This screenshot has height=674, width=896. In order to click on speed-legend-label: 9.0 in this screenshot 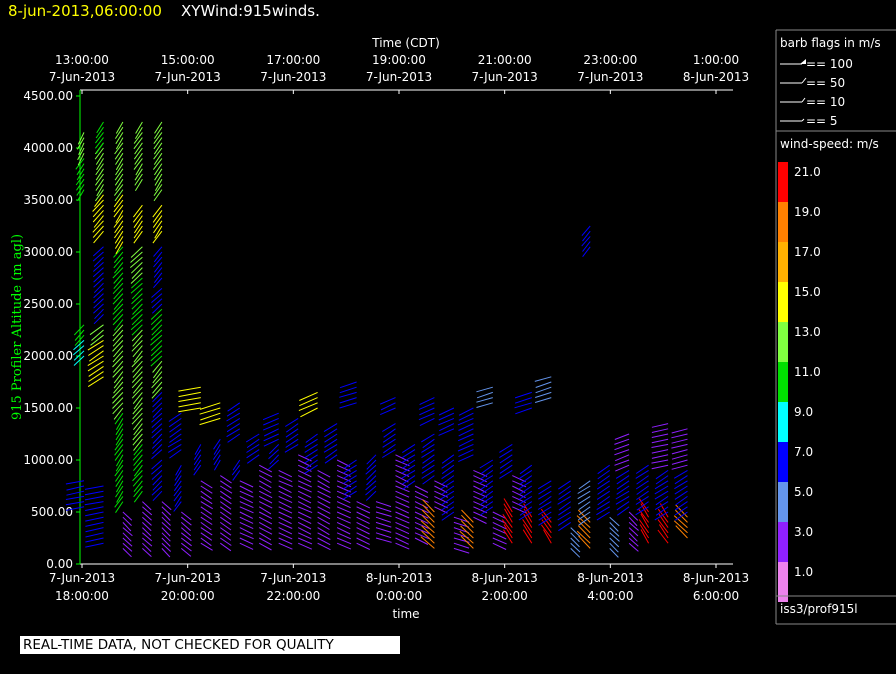, I will do `click(803, 412)`.